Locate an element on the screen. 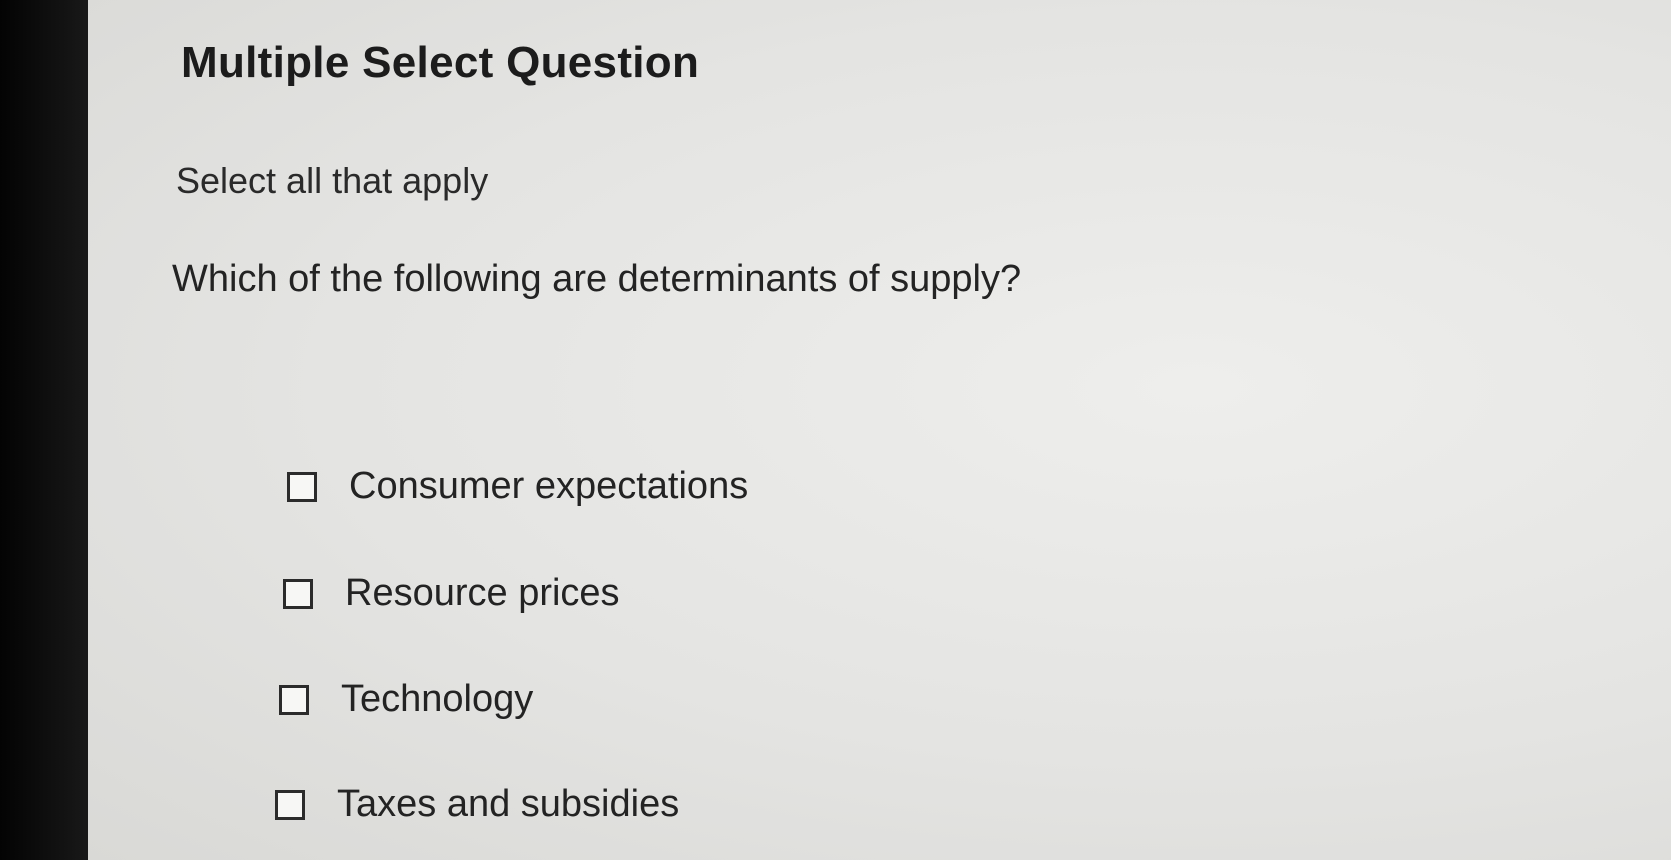 This screenshot has width=1671, height=860. option-technology: Technology is located at coordinates (406, 699).